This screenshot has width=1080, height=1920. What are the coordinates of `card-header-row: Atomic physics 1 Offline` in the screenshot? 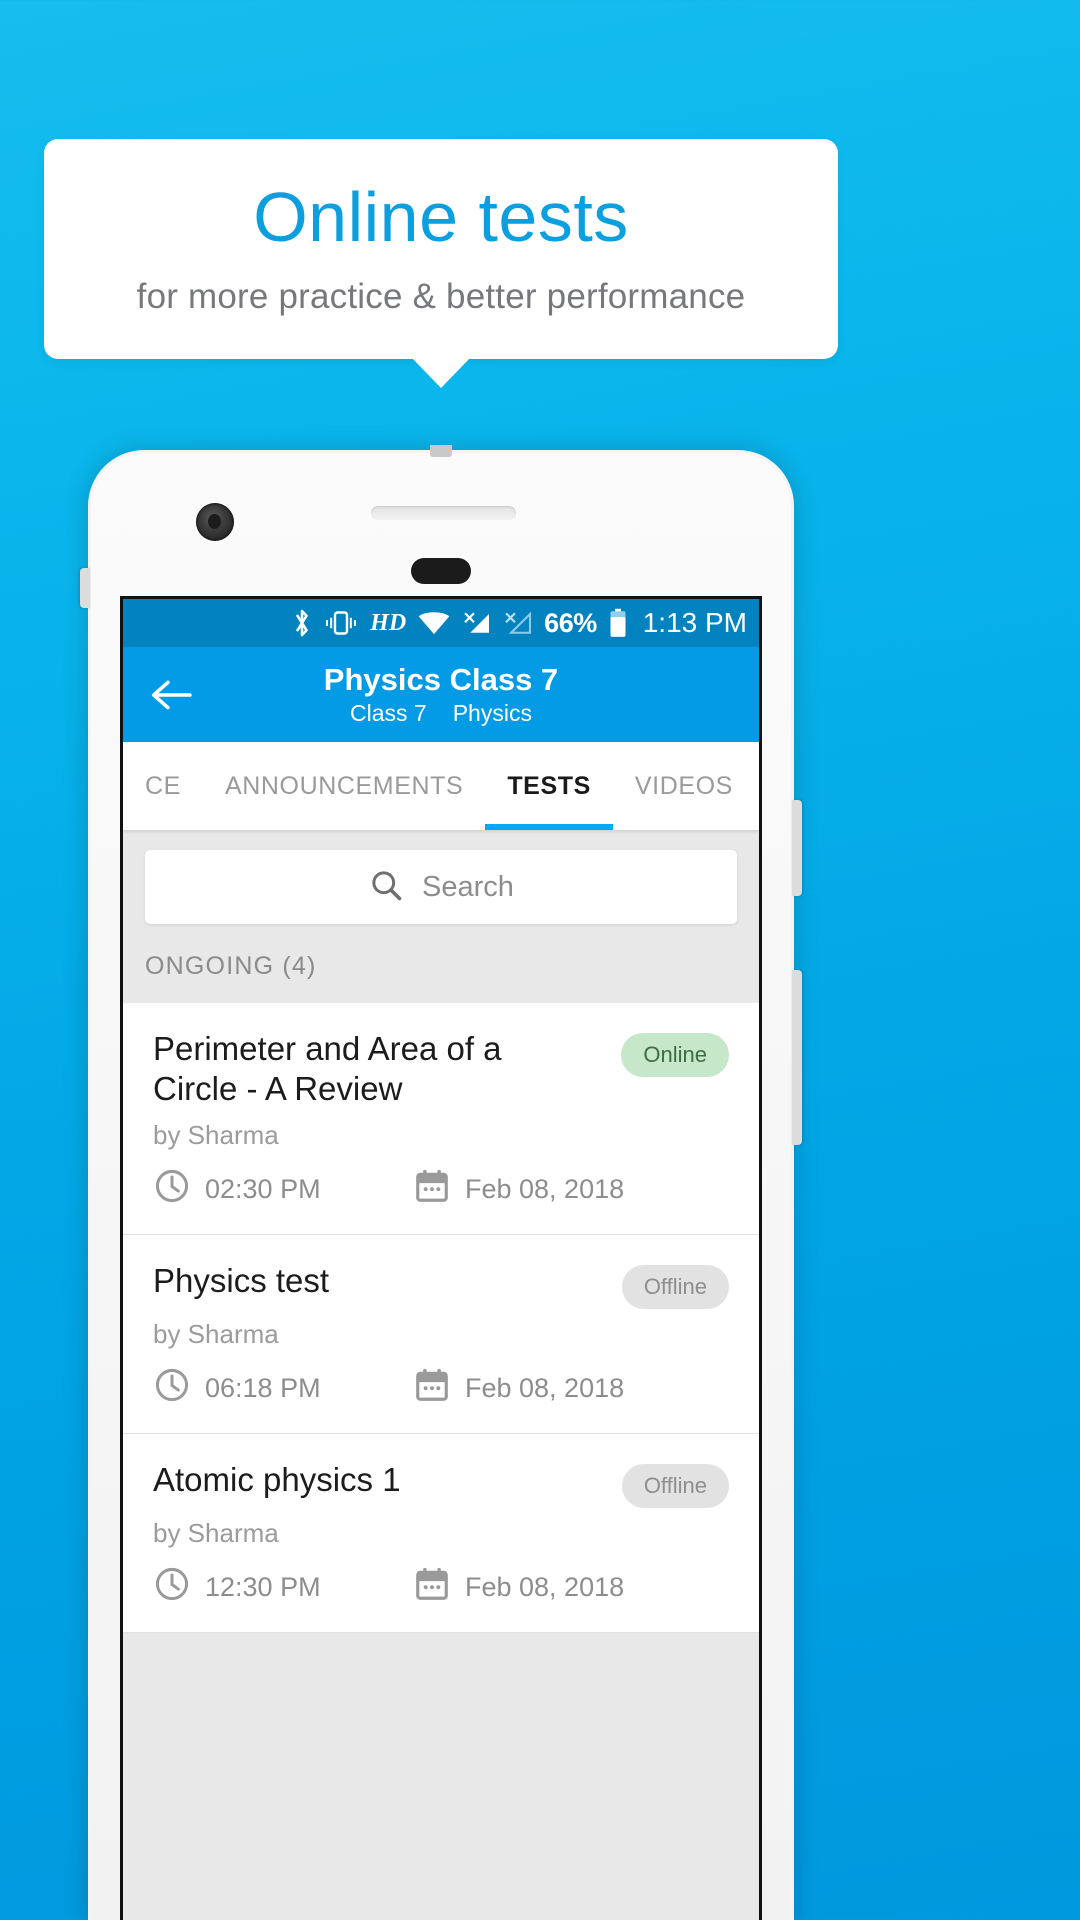 It's located at (441, 1484).